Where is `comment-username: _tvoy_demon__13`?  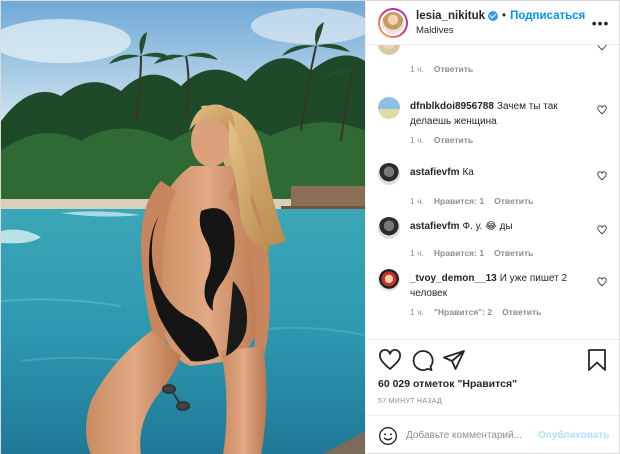
comment-username: _tvoy_demon__13 is located at coordinates (453, 278).